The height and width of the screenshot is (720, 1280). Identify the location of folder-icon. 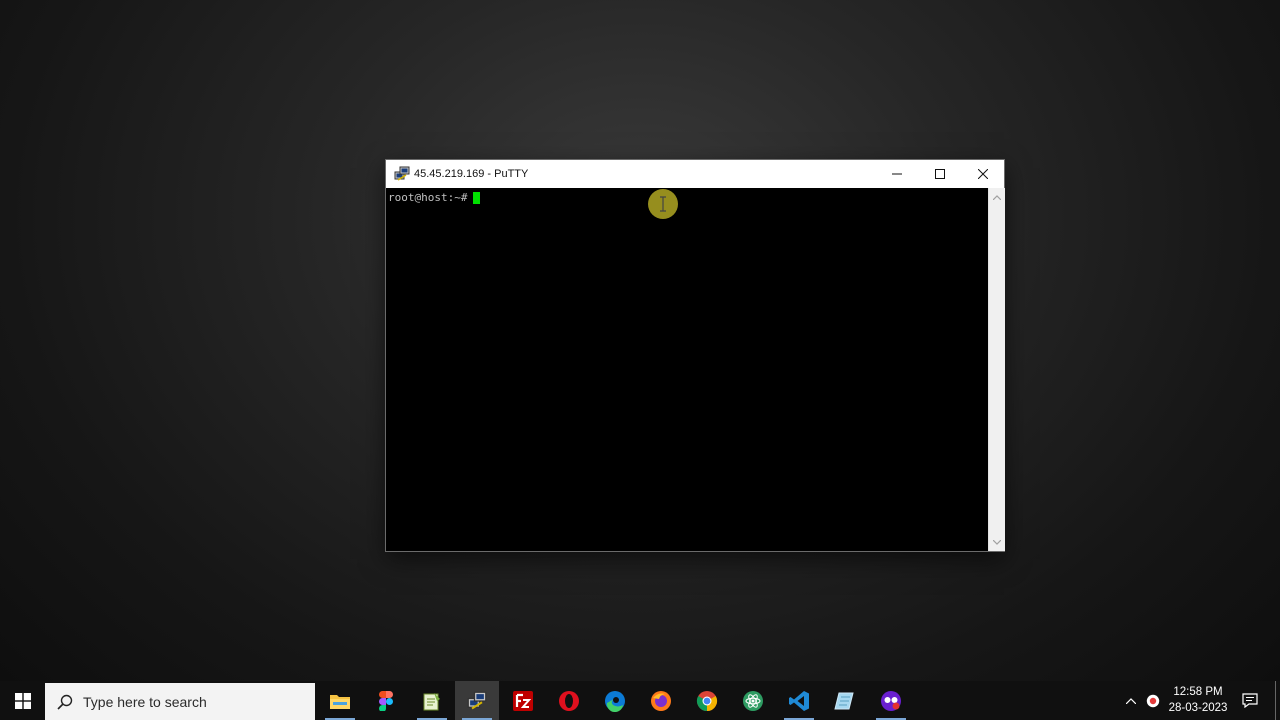
(340, 701).